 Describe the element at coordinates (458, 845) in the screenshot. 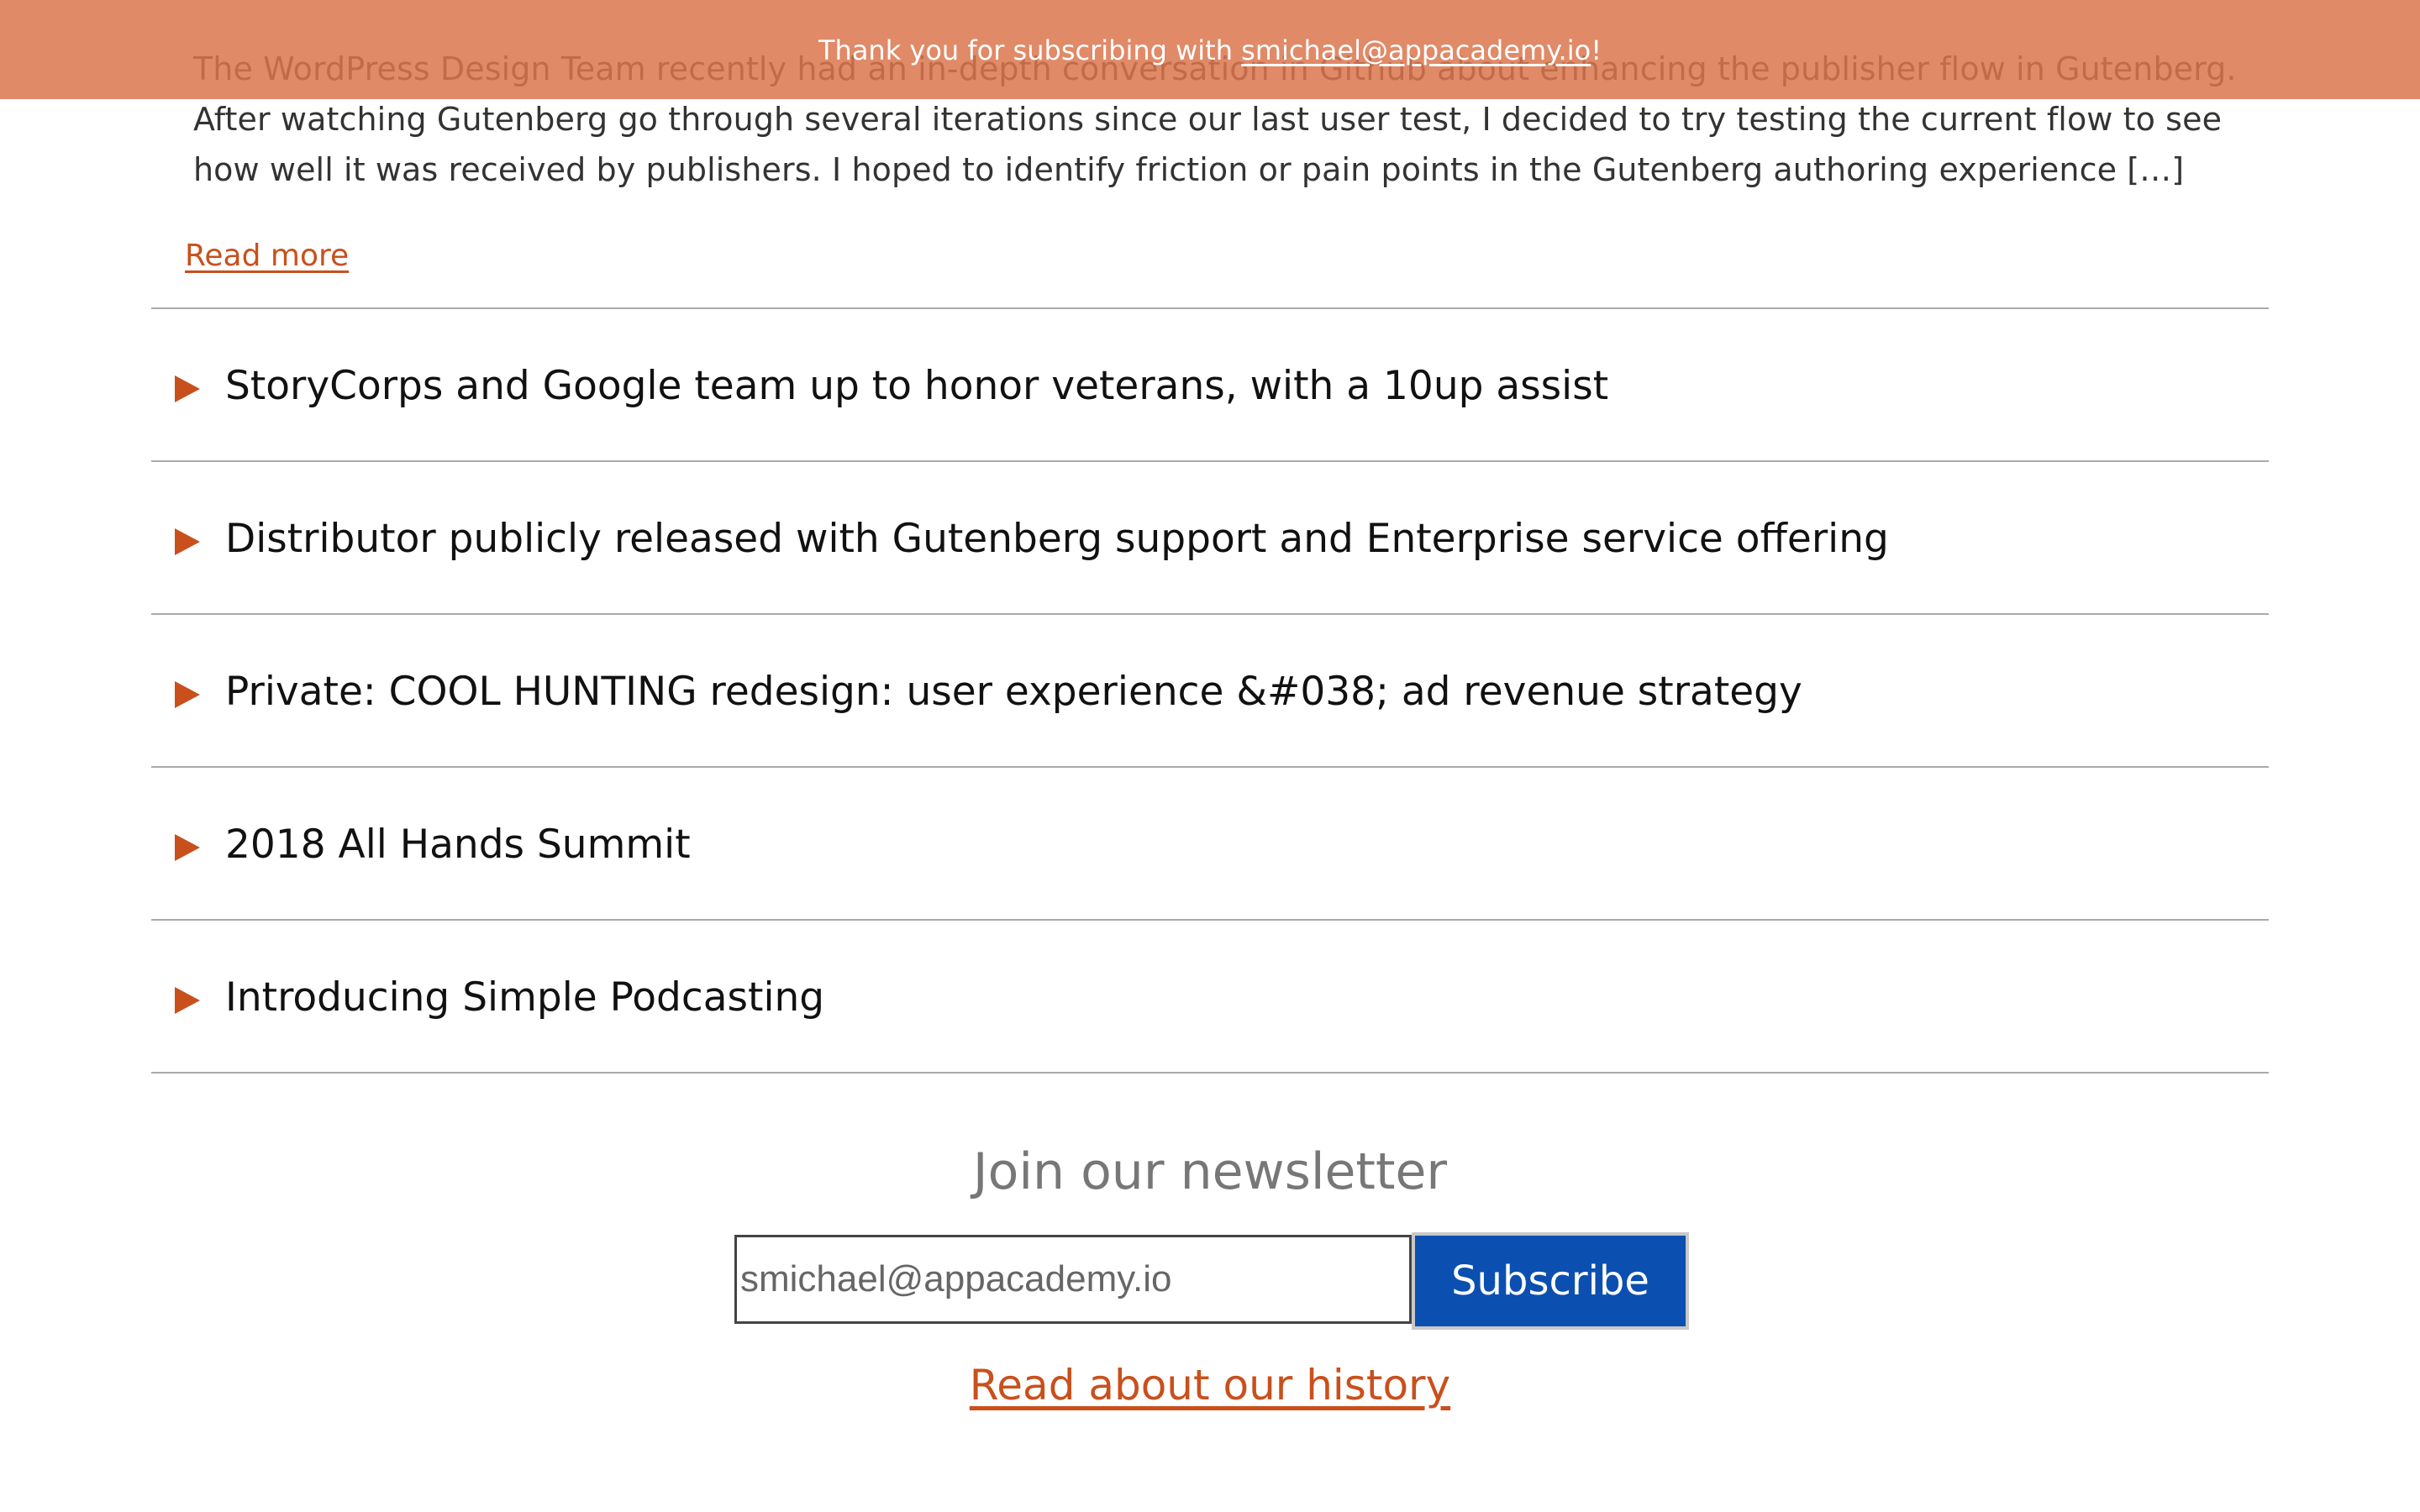

I see `post-title: 2018 All Hands Summit` at that location.